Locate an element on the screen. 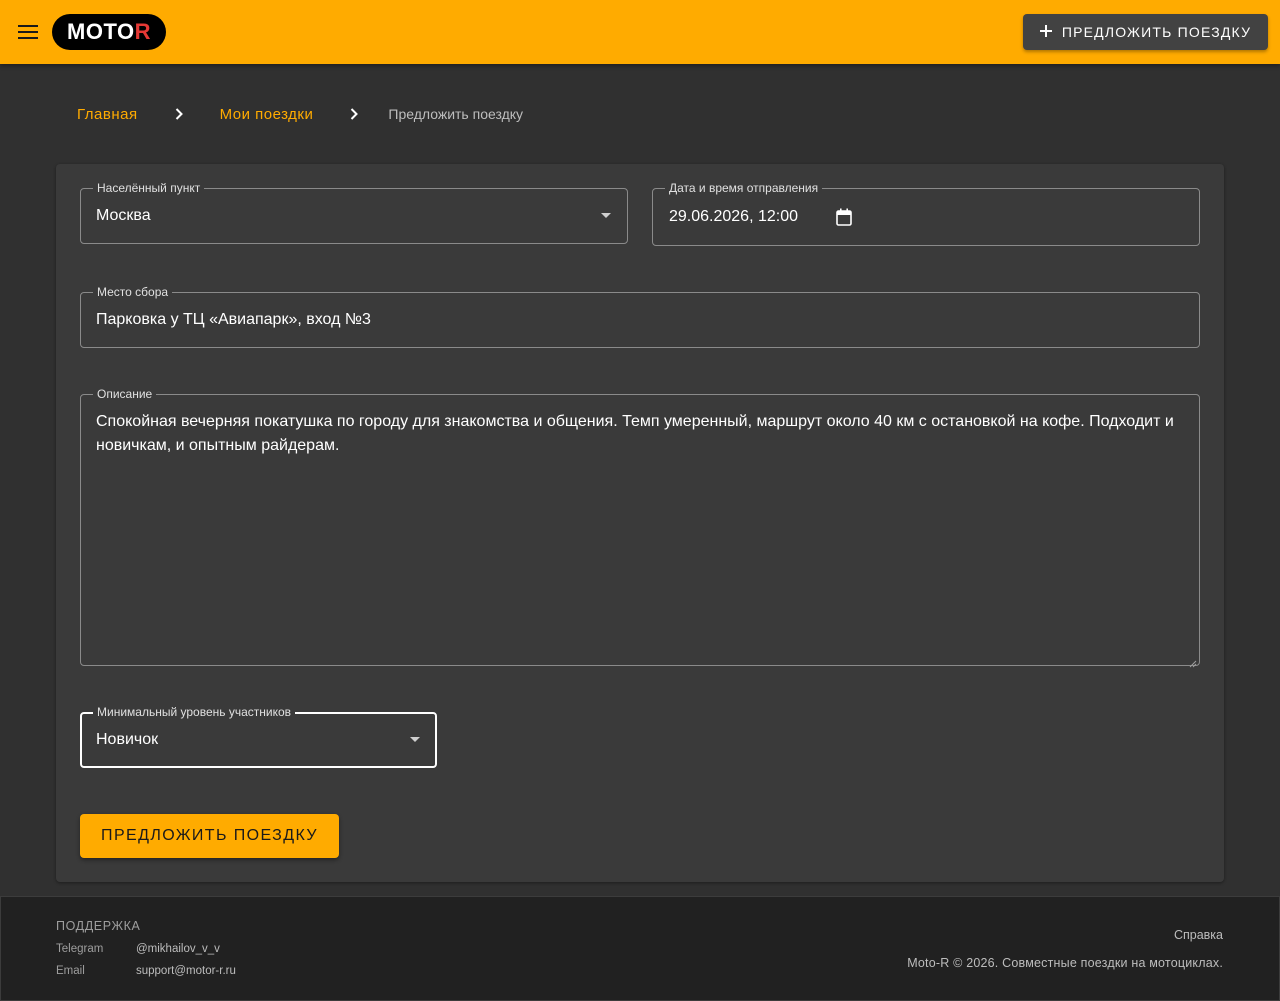  submit-ride-button: ПРЕДЛОЖИТЬ ПОЕЗДКУ is located at coordinates (209, 836).